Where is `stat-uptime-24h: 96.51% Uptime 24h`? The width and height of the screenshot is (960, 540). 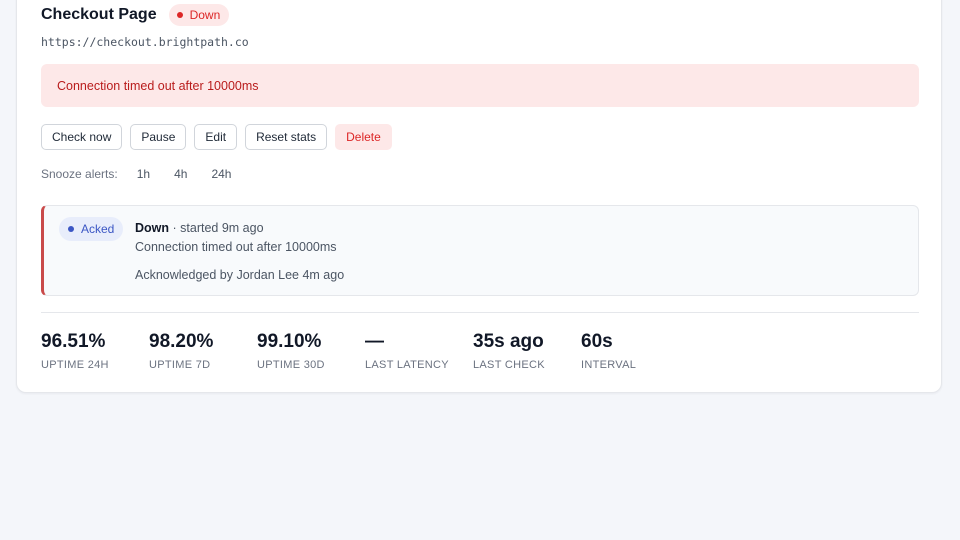
stat-uptime-24h: 96.51% Uptime 24h is located at coordinates (95, 350).